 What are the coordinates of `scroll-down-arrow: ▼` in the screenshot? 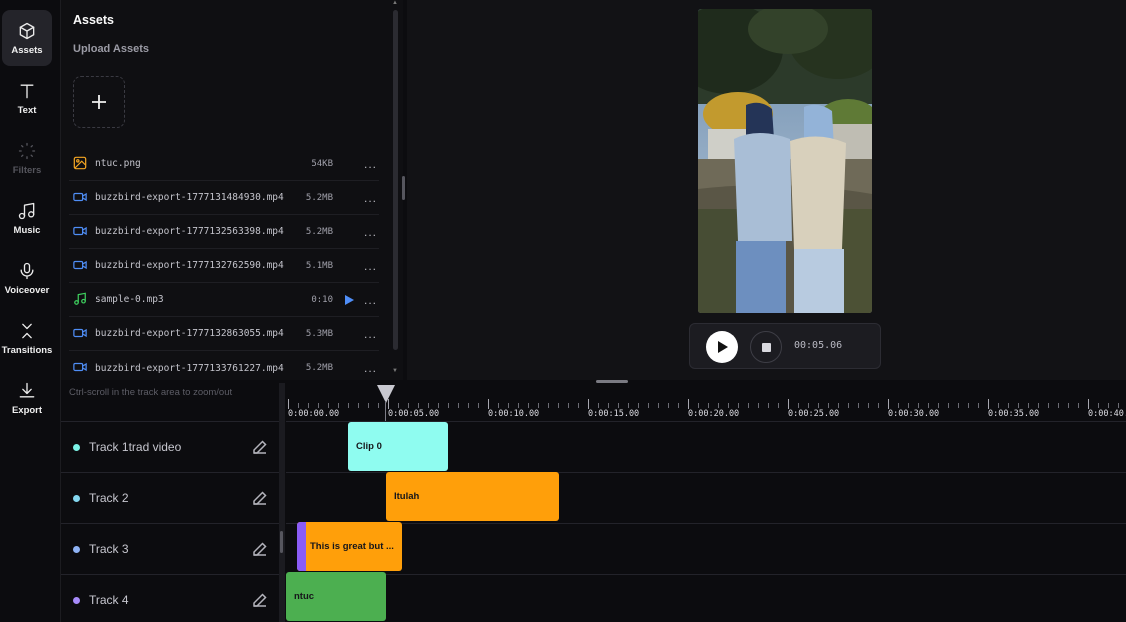 It's located at (395, 371).